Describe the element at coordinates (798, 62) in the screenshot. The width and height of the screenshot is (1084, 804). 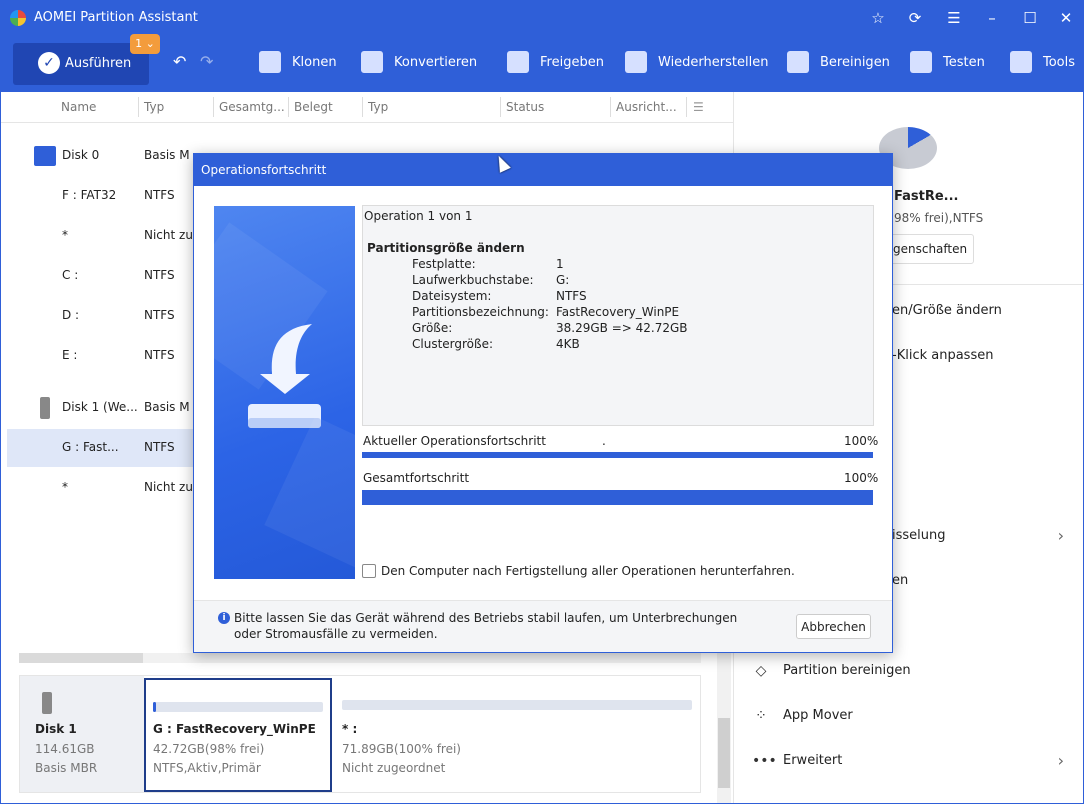
I see `wipe-icon` at that location.